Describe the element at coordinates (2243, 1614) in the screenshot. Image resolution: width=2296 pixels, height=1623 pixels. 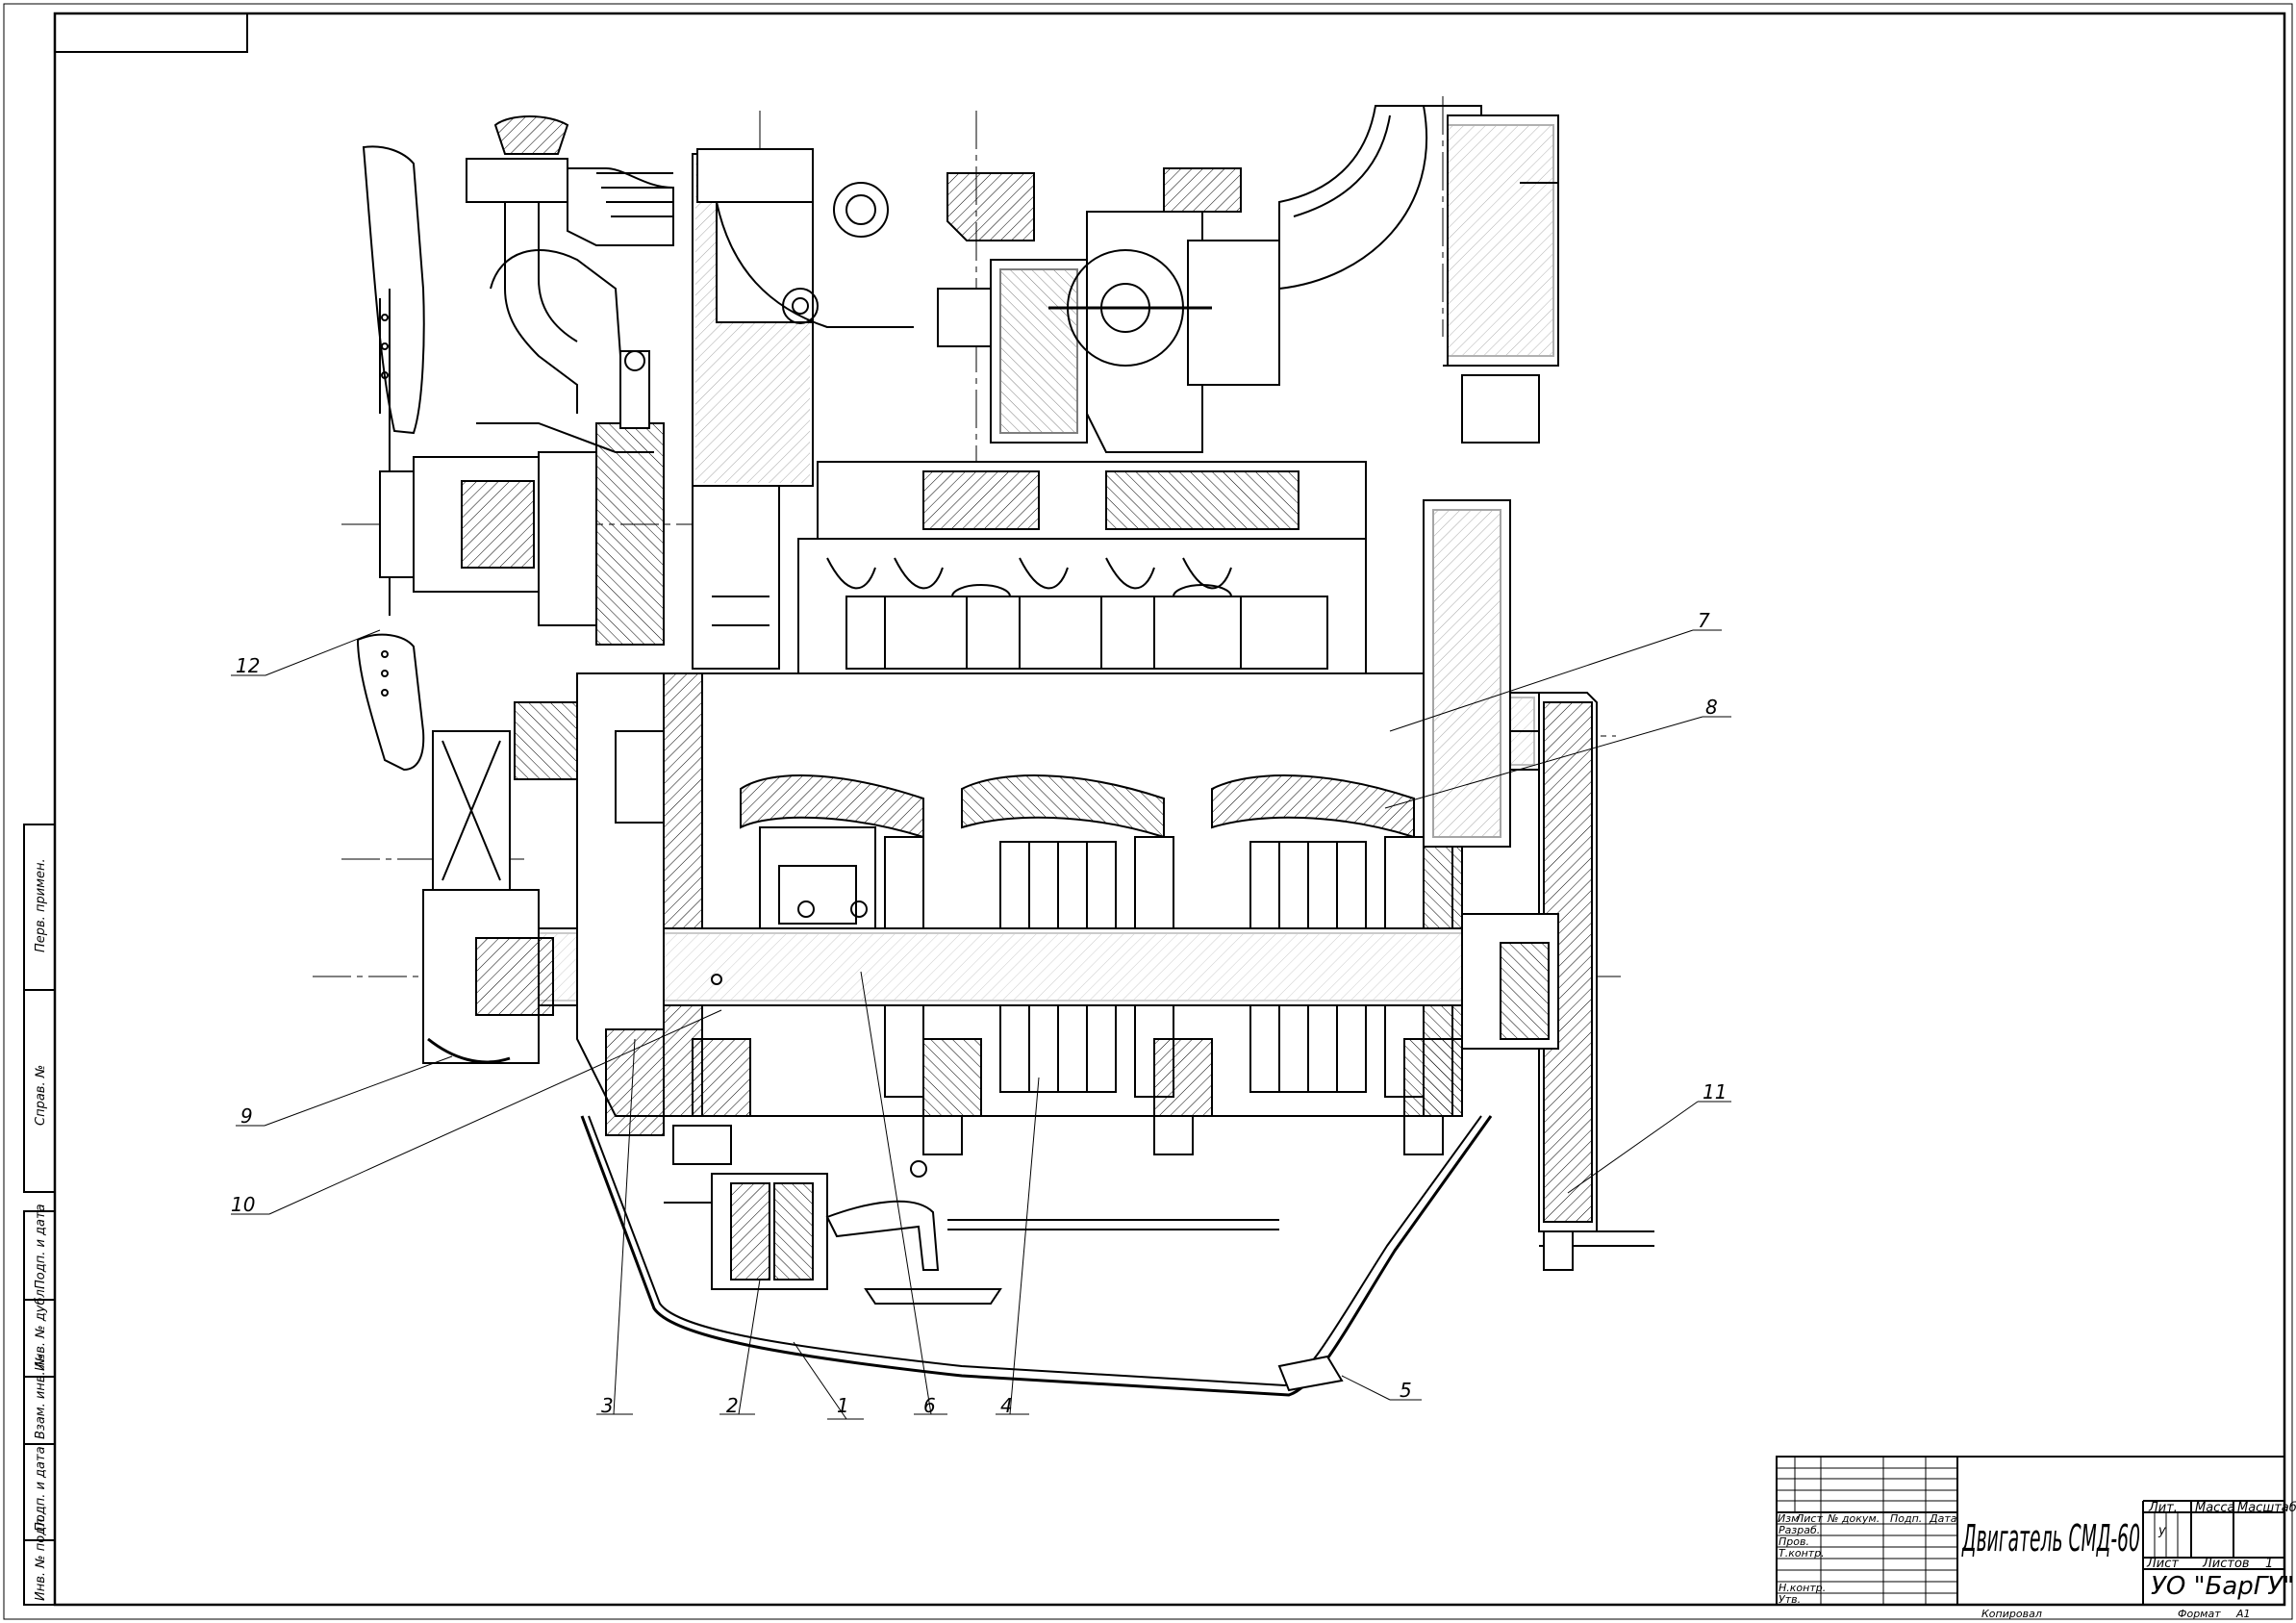
I see `tb-format-value: А1` at that location.